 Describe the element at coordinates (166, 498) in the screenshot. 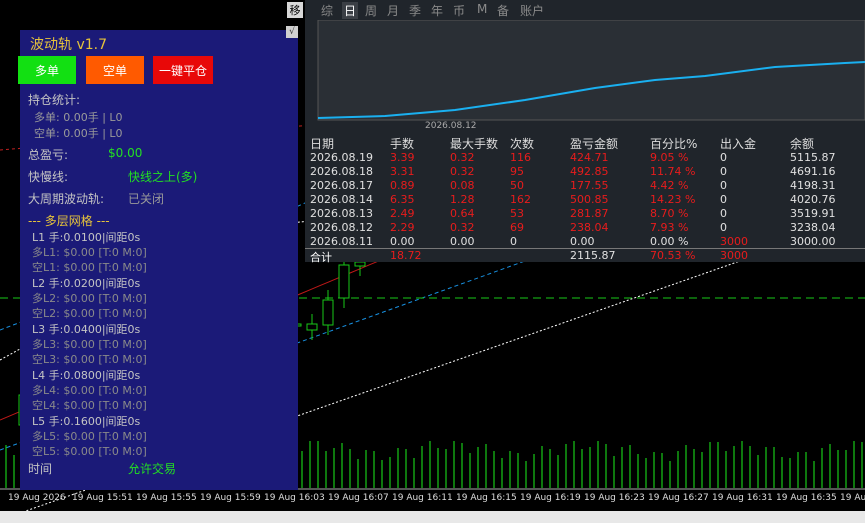

I see `time-tick-label: 19 Aug 15:55` at that location.